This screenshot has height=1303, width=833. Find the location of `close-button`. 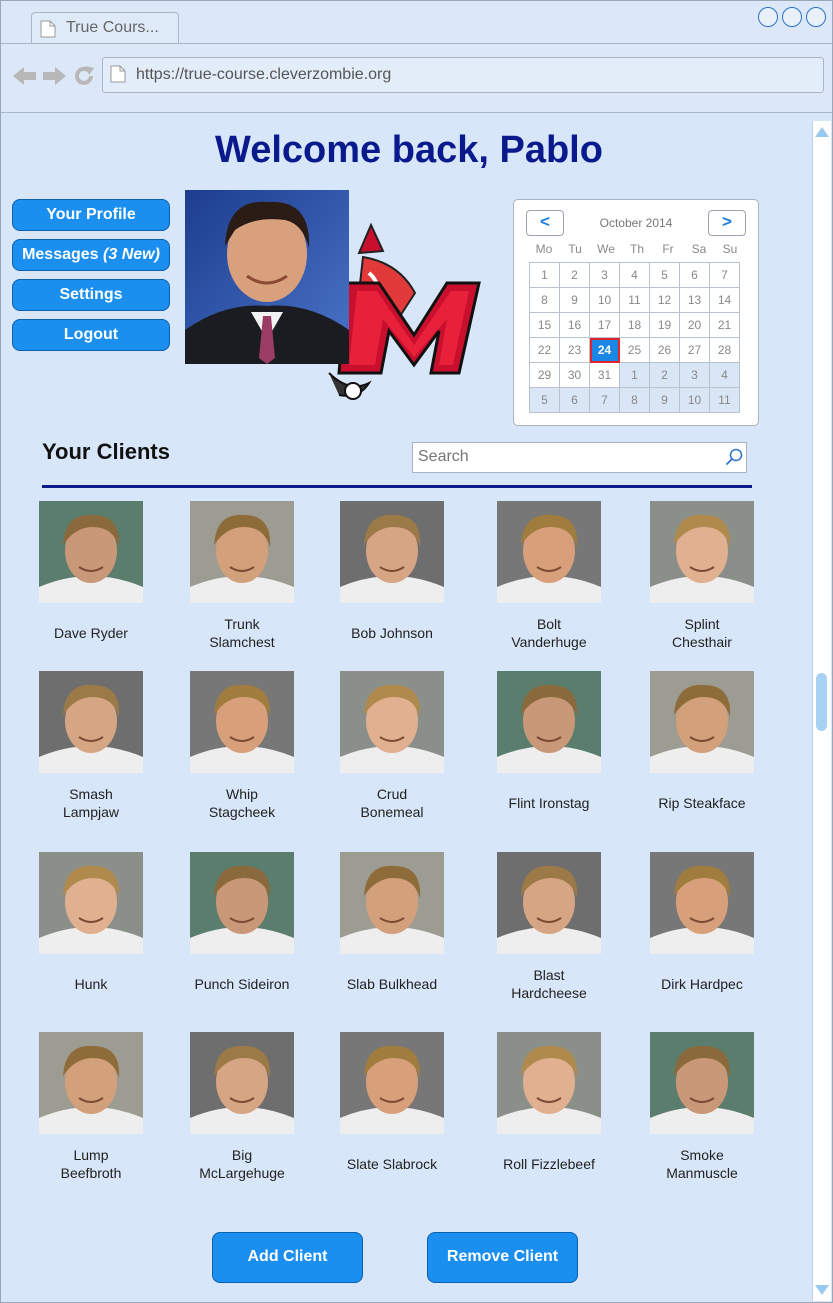

close-button is located at coordinates (816, 17).